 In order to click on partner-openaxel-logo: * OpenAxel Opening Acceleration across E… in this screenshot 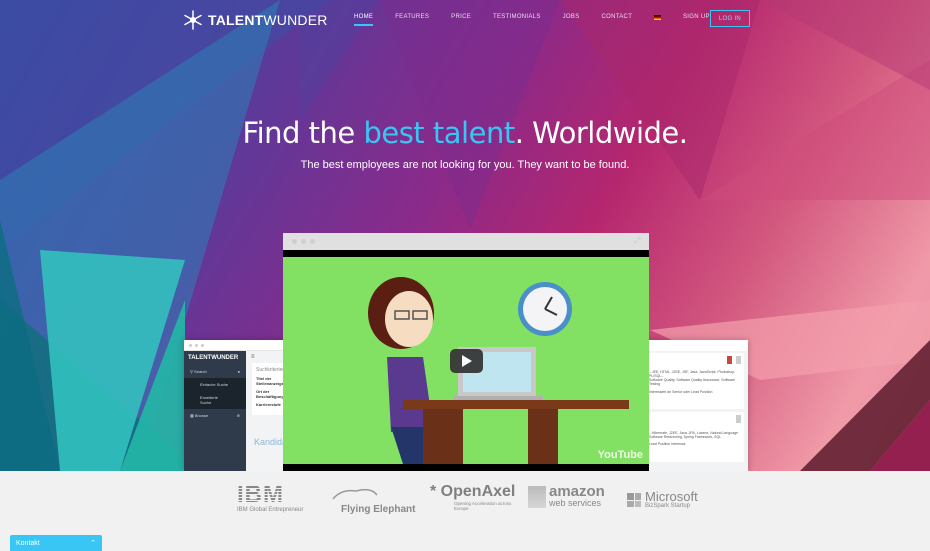, I will do `click(473, 497)`.